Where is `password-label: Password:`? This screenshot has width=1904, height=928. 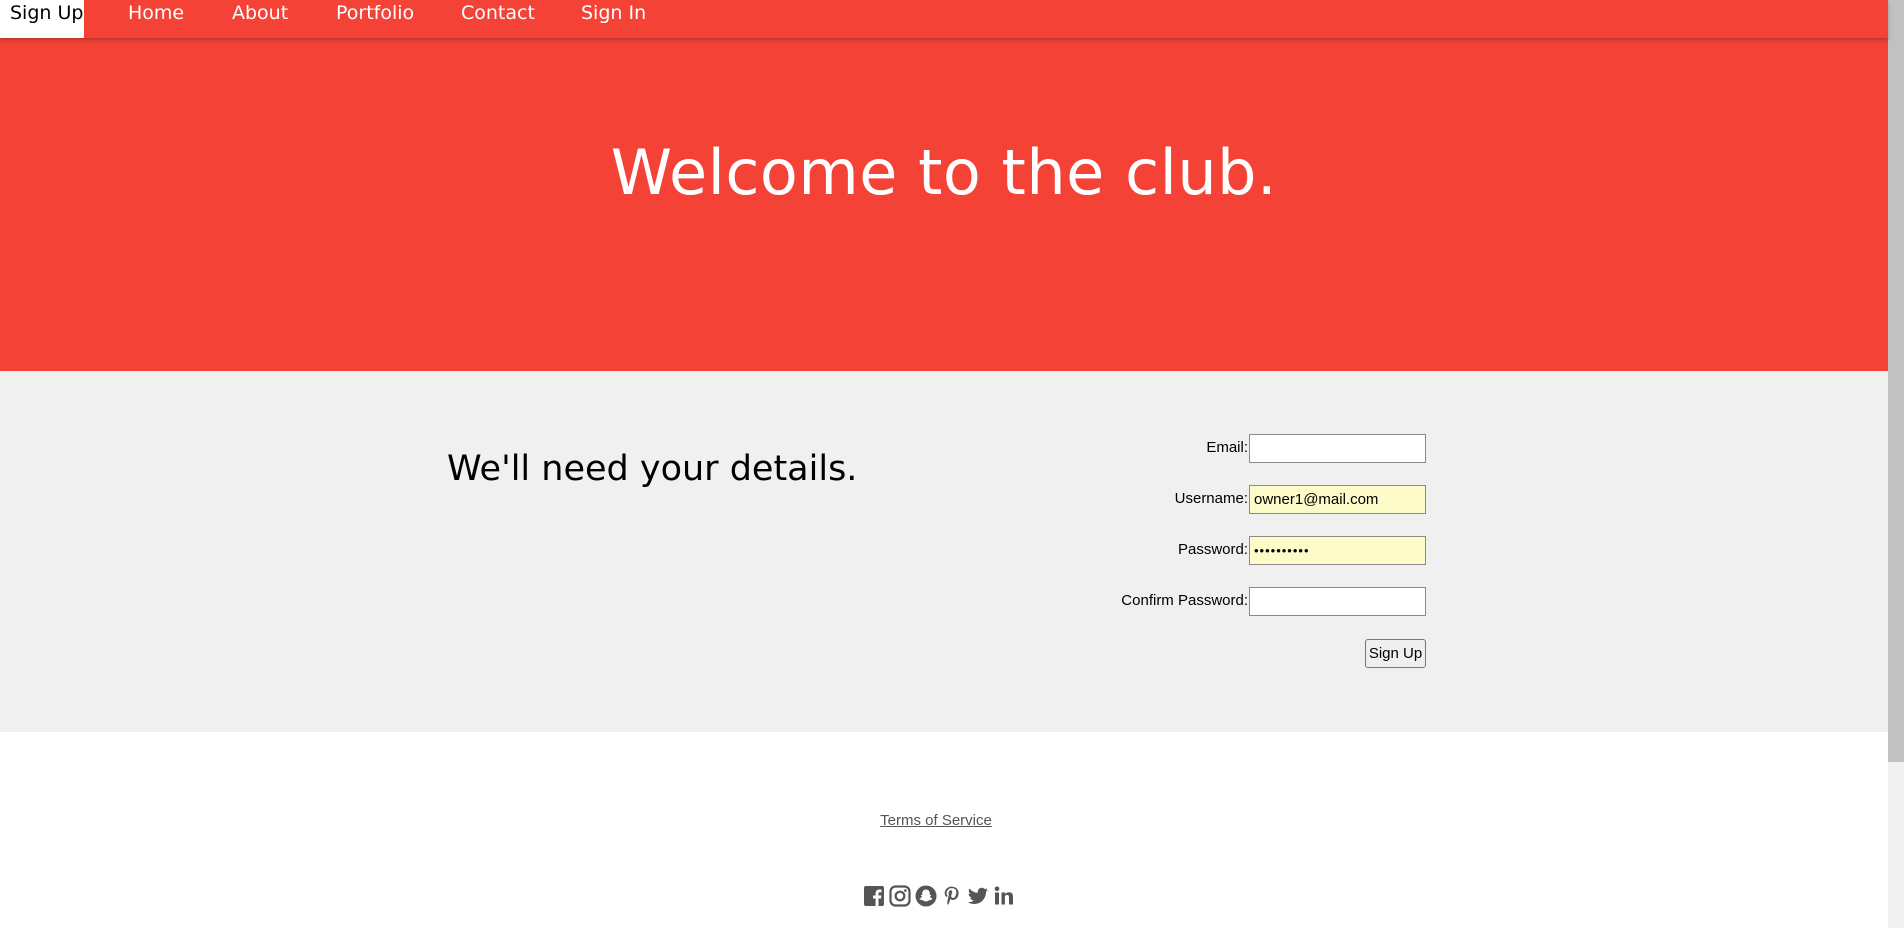 password-label: Password: is located at coordinates (1212, 549).